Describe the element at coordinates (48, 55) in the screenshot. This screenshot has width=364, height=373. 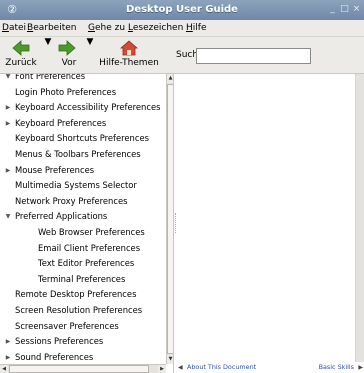
I see `back-history-dropdown: ▼` at that location.